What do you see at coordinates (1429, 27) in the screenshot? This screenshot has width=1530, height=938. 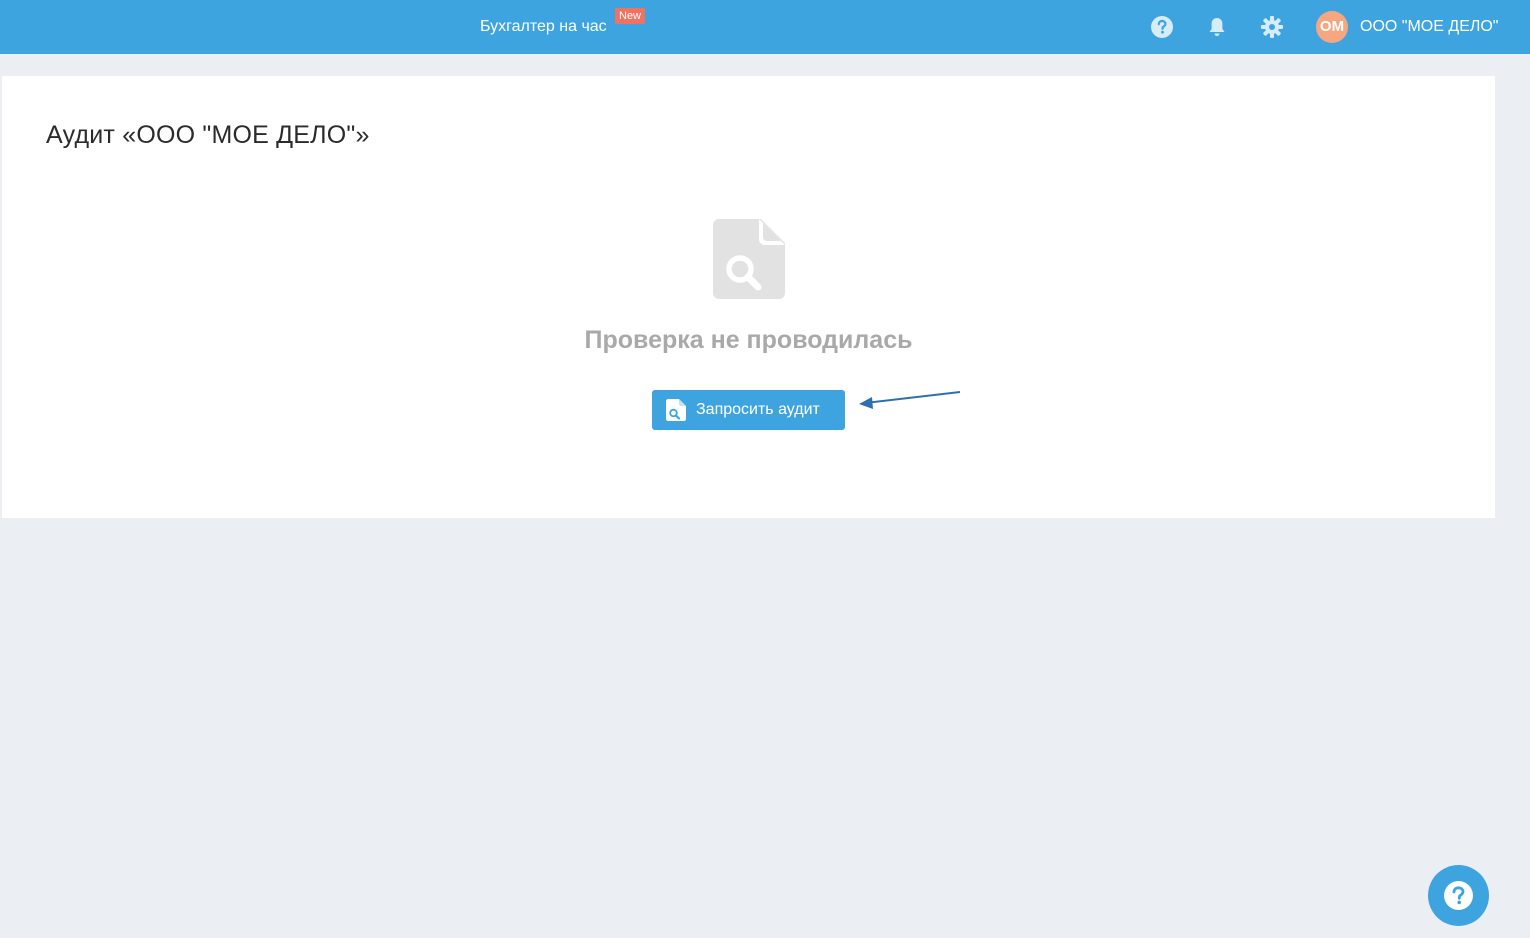 I see `organization-name: ООО "МОЕ ДЕЛО"` at bounding box center [1429, 27].